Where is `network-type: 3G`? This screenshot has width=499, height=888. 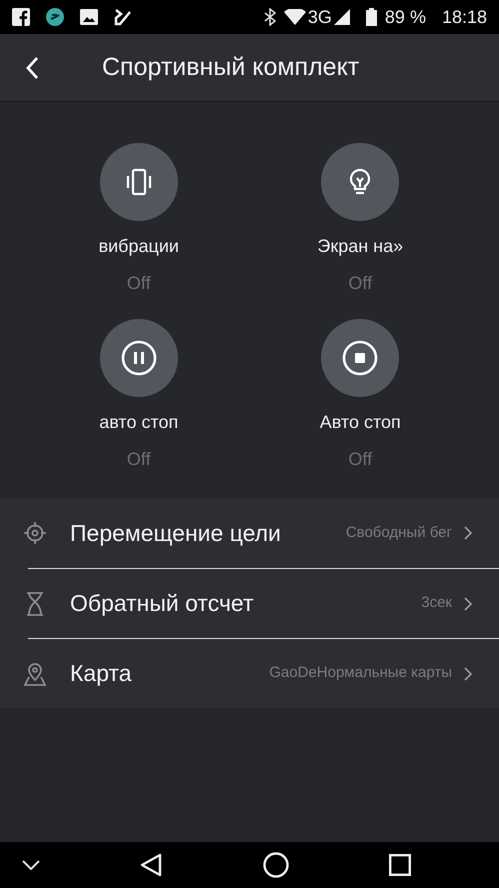 network-type: 3G is located at coordinates (320, 17).